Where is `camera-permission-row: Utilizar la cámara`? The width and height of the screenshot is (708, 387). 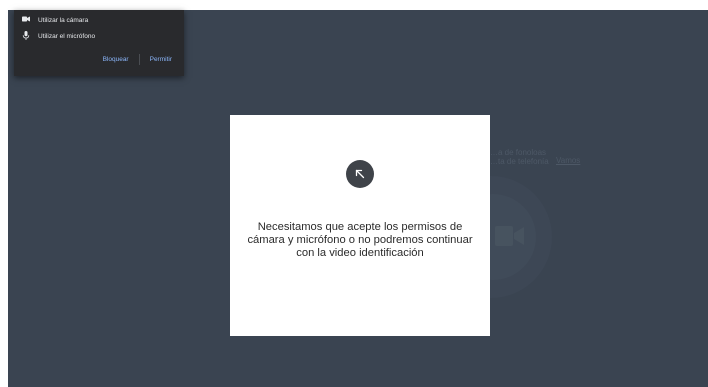 camera-permission-row: Utilizar la cámara is located at coordinates (55, 20).